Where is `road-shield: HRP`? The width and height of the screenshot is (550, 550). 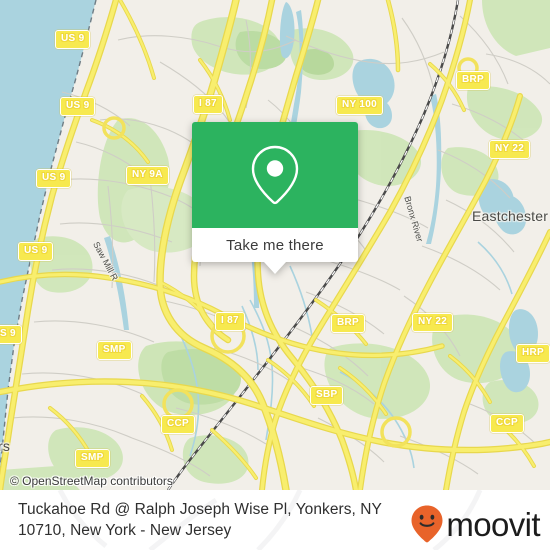 road-shield: HRP is located at coordinates (533, 353).